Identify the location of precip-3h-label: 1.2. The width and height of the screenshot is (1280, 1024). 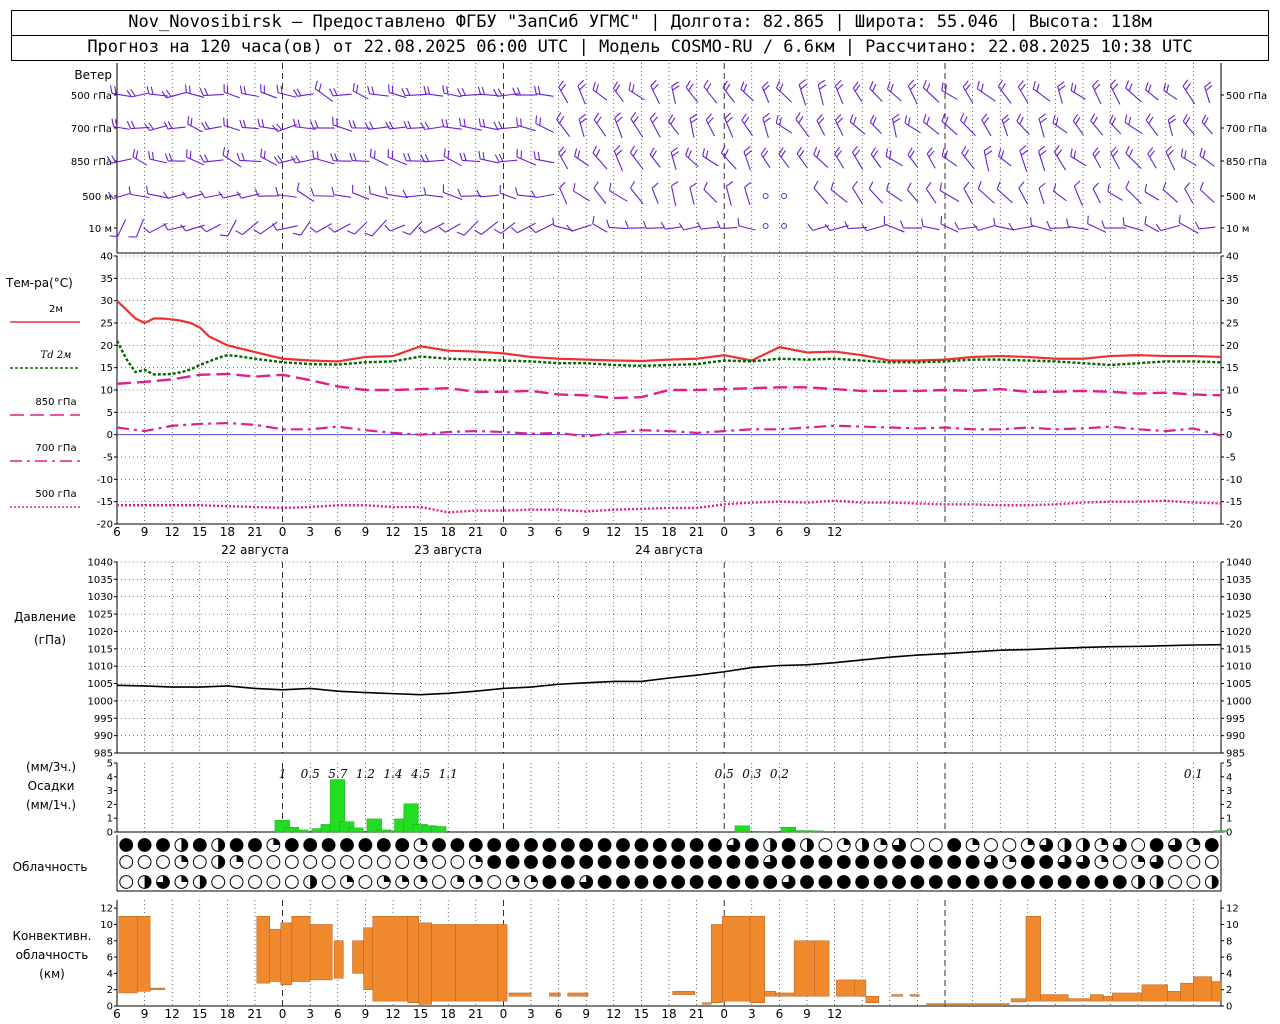
(365, 774).